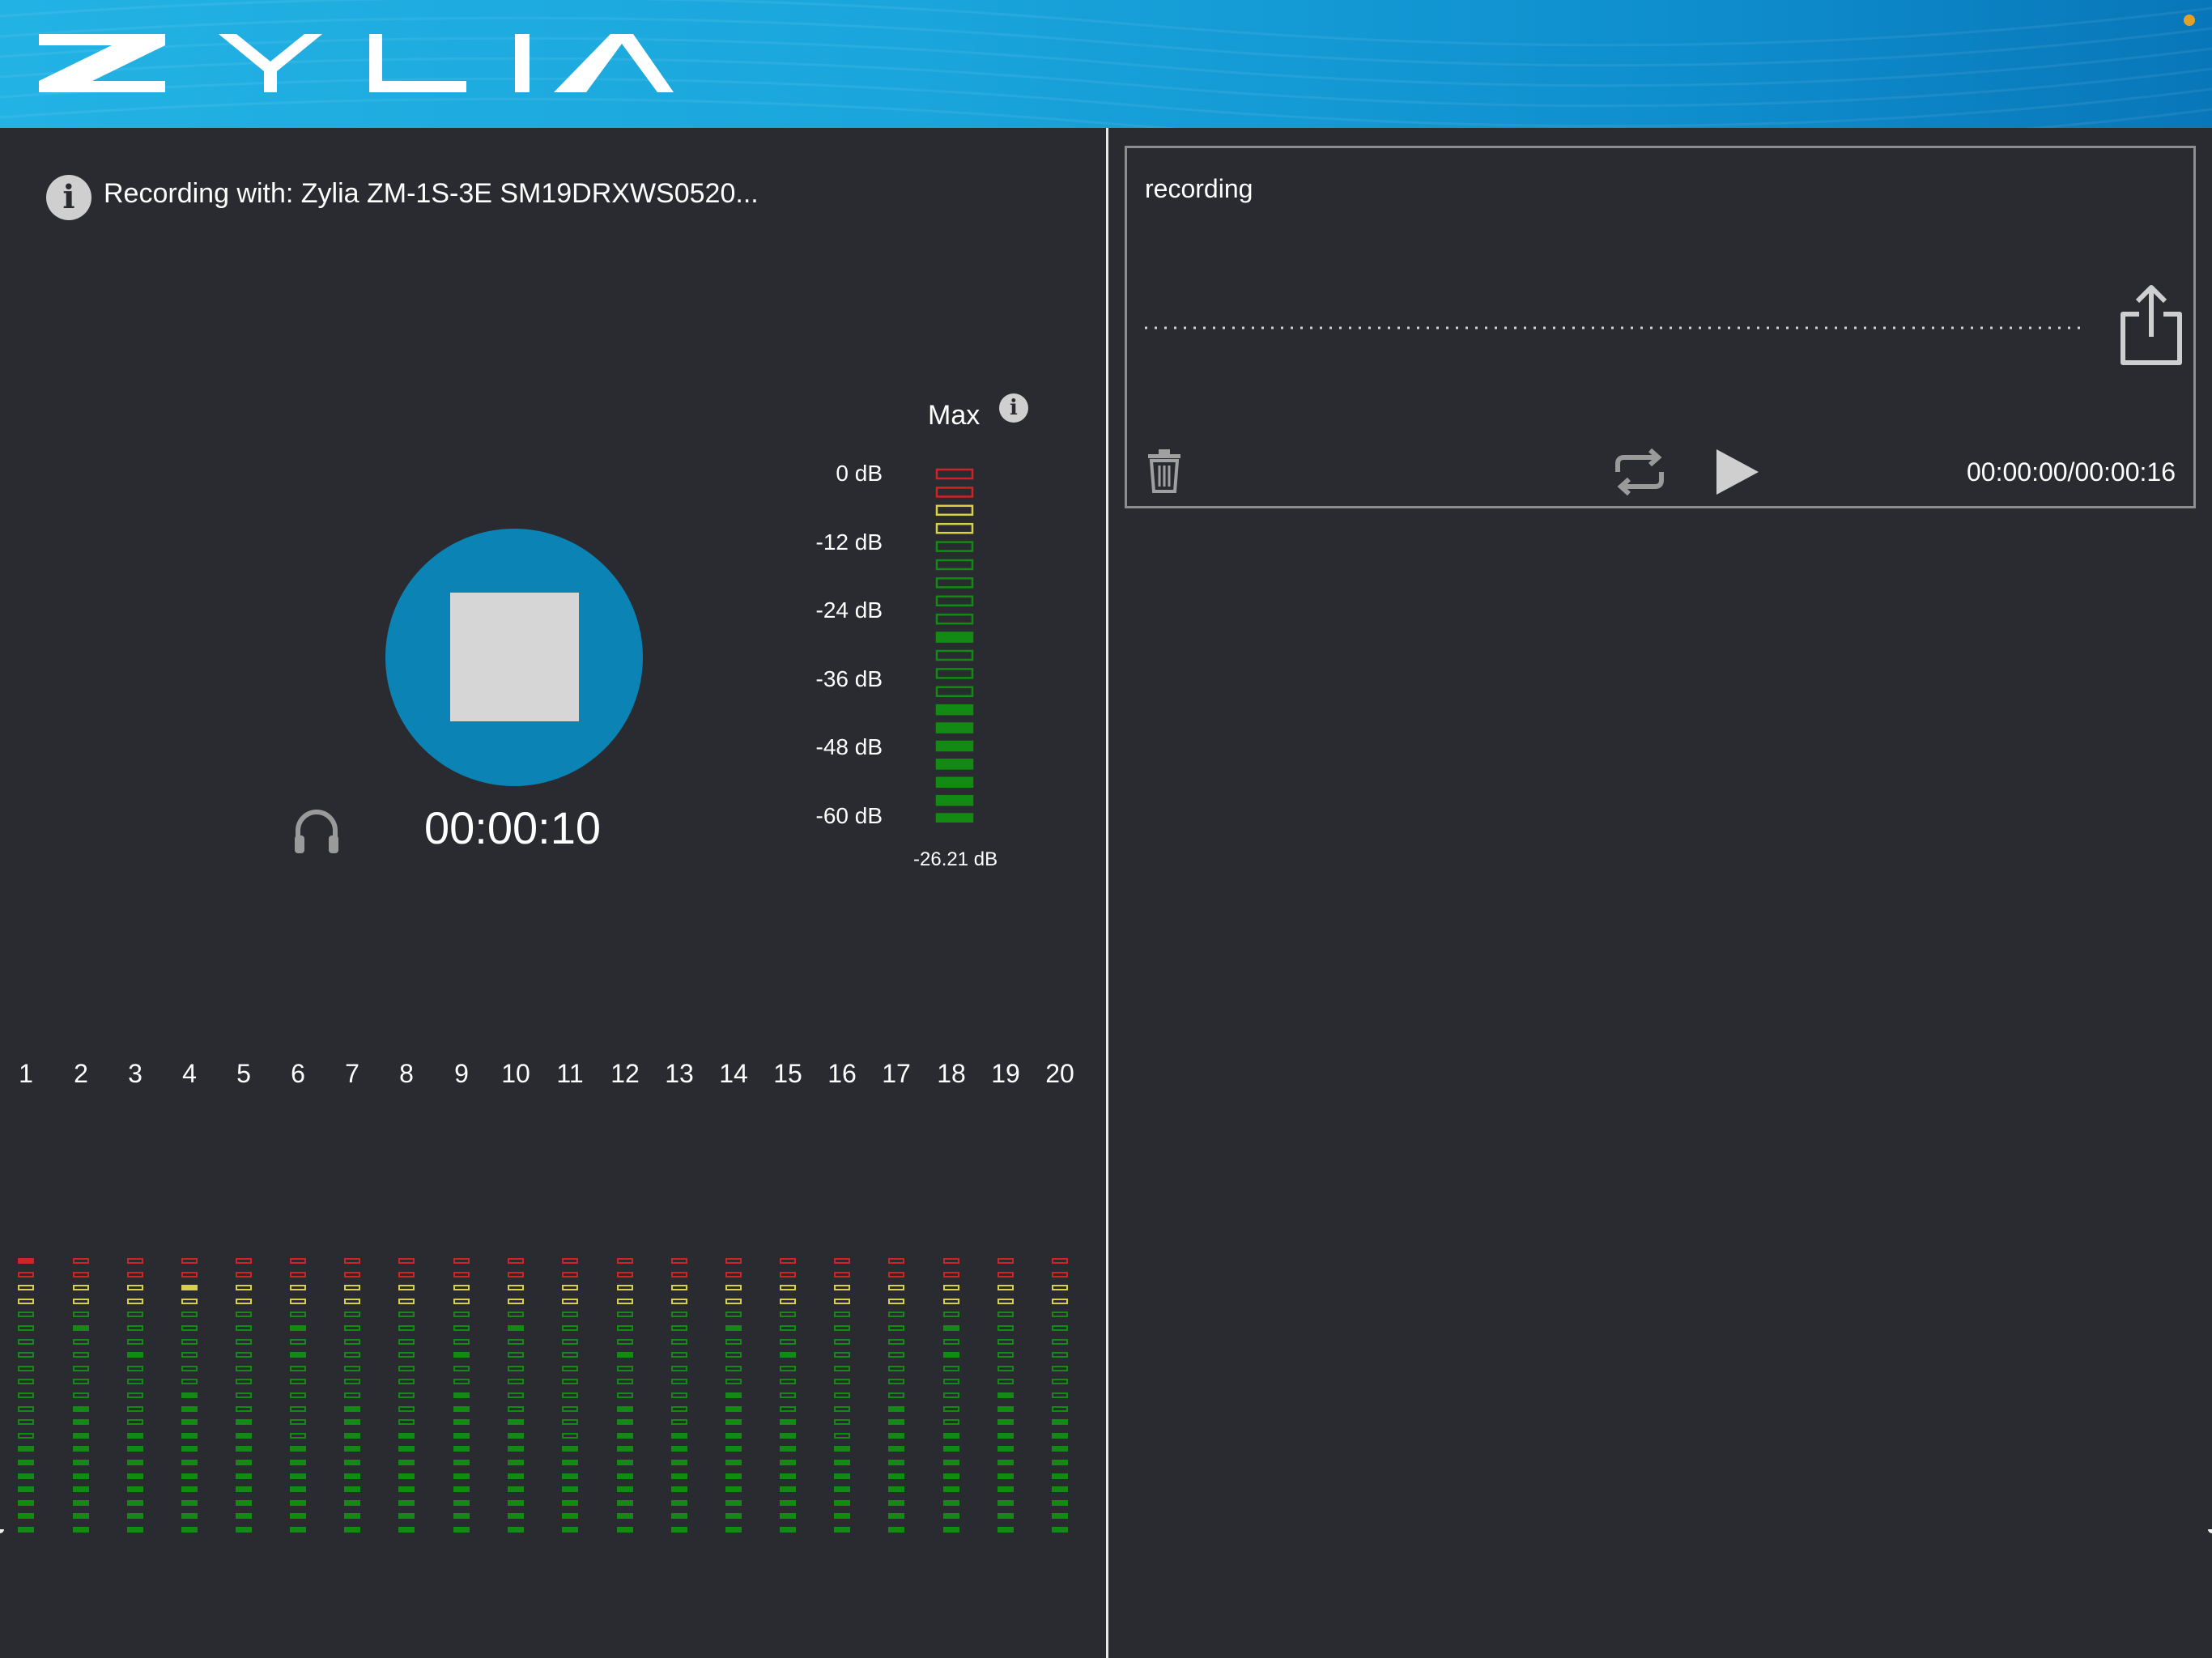 This screenshot has height=1658, width=2212. What do you see at coordinates (570, 1296) in the screenshot?
I see `channel-meter: 11` at bounding box center [570, 1296].